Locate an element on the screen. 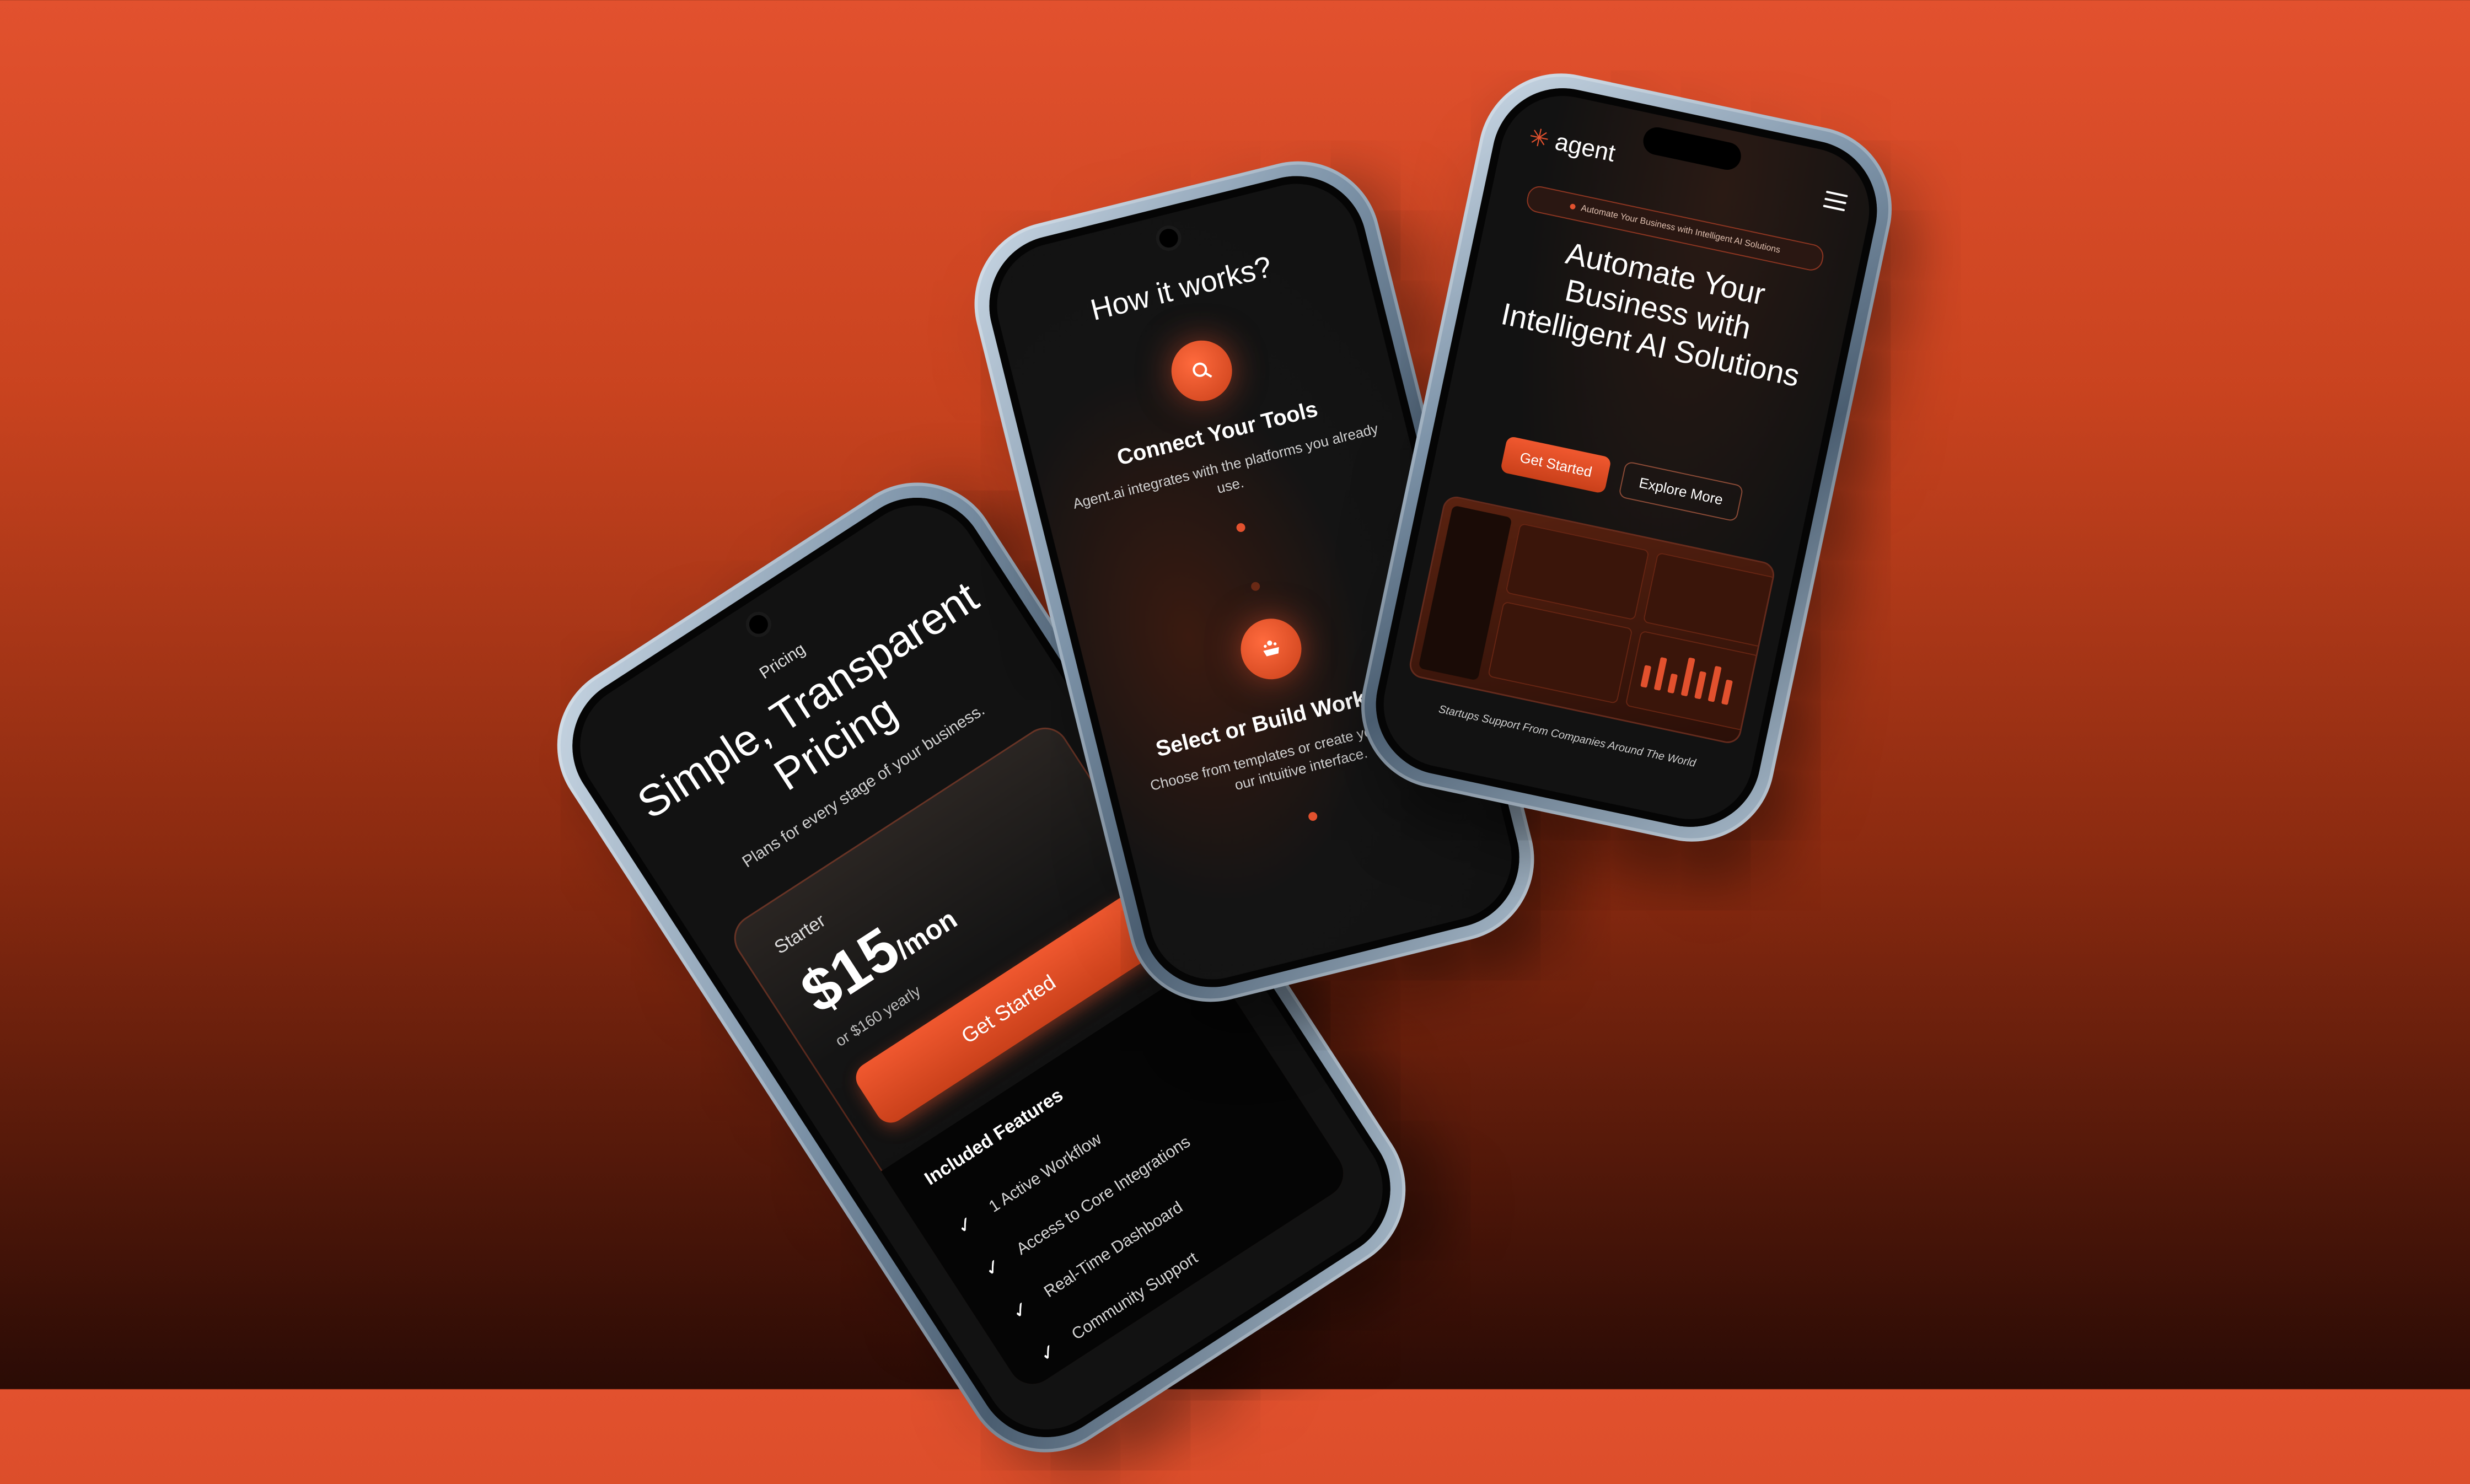 This screenshot has height=1484, width=2470. plan-price-period: /mon is located at coordinates (926, 934).